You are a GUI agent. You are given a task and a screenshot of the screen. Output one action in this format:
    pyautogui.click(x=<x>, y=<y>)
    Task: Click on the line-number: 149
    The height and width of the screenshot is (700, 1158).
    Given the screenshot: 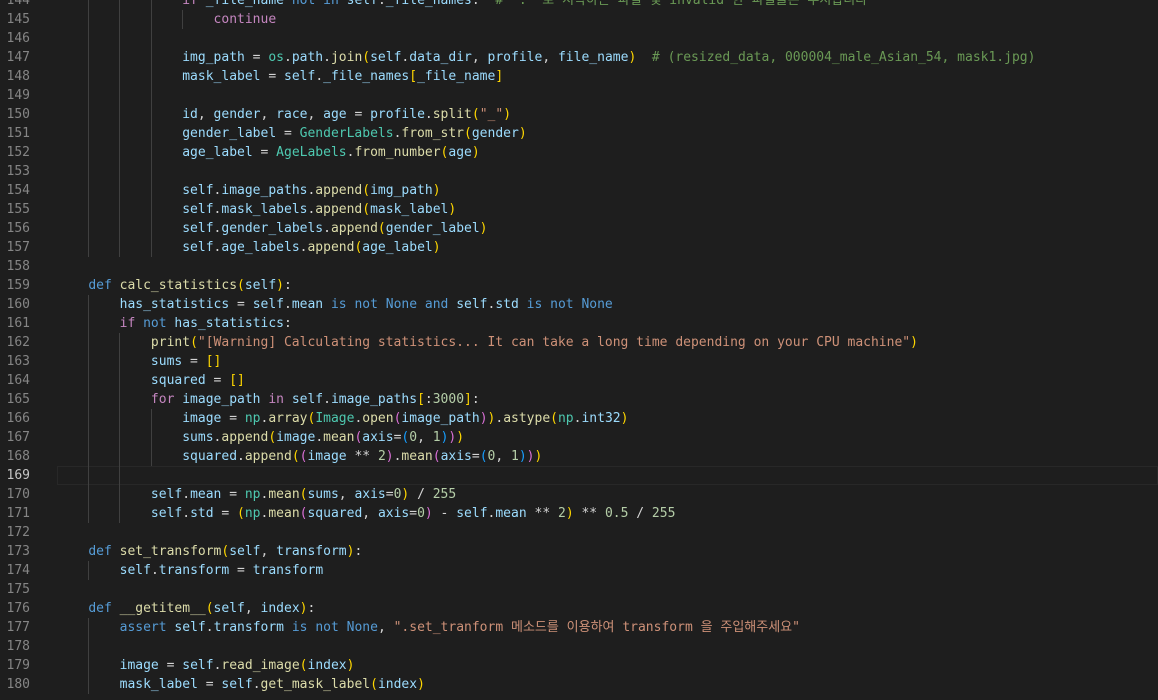 What is the action you would take?
    pyautogui.click(x=18, y=95)
    